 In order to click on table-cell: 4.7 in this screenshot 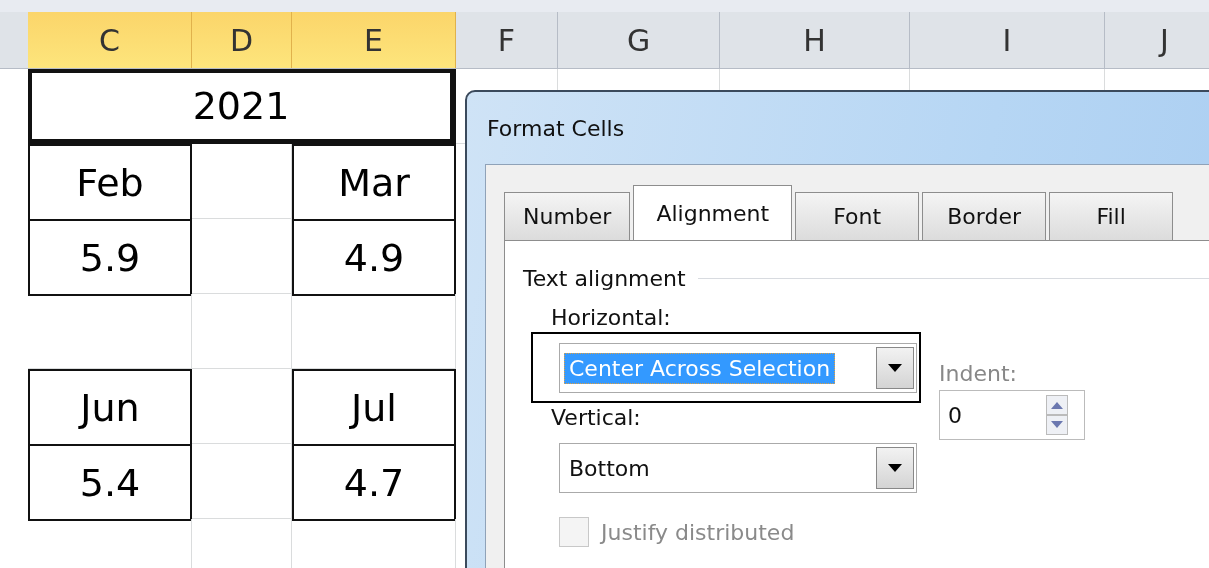, I will do `click(374, 482)`.